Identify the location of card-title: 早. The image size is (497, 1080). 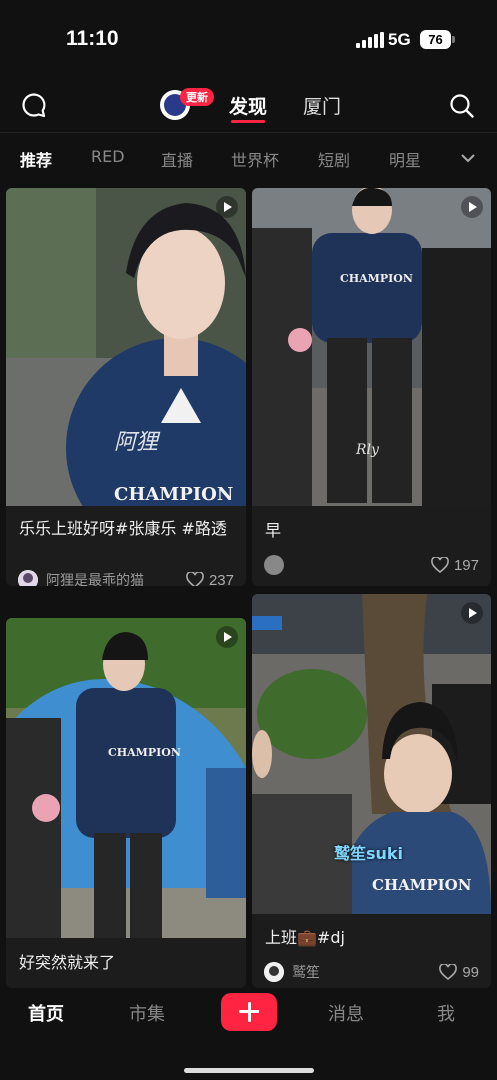
(273, 530).